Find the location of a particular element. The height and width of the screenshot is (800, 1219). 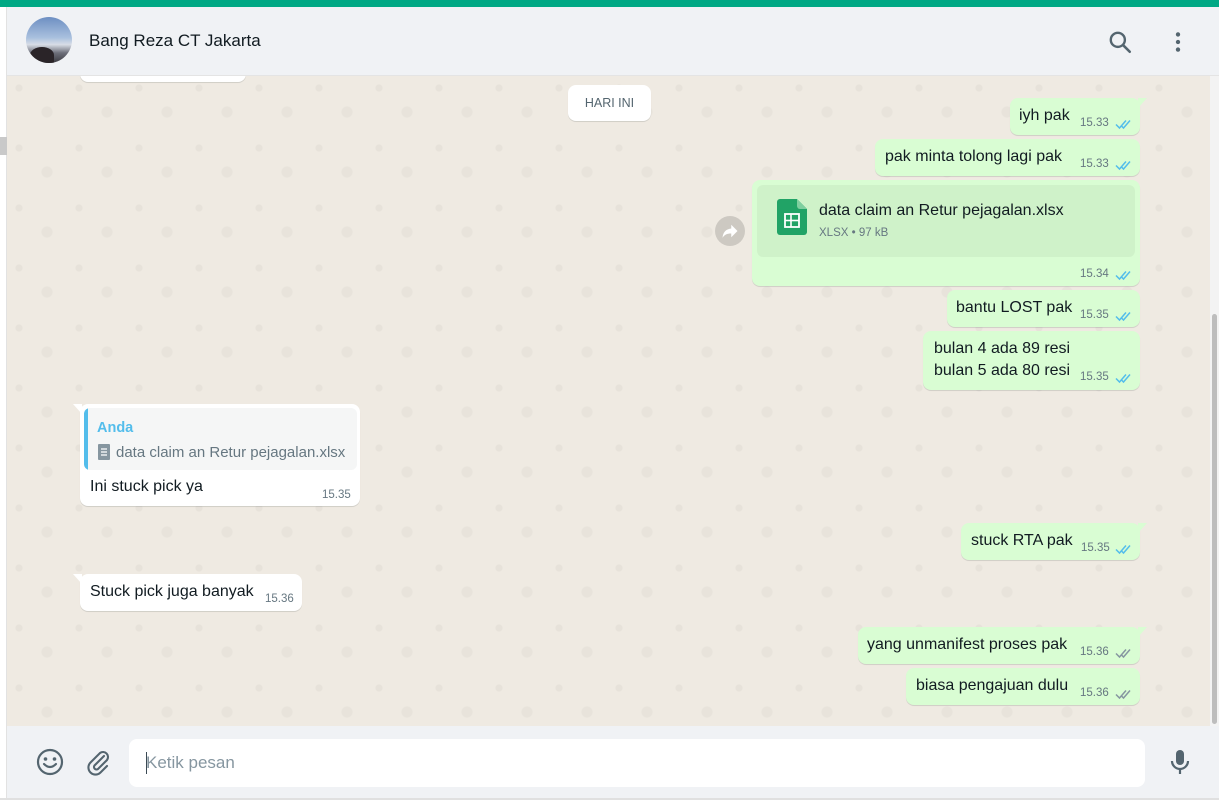

paperclip-icon is located at coordinates (98, 762).